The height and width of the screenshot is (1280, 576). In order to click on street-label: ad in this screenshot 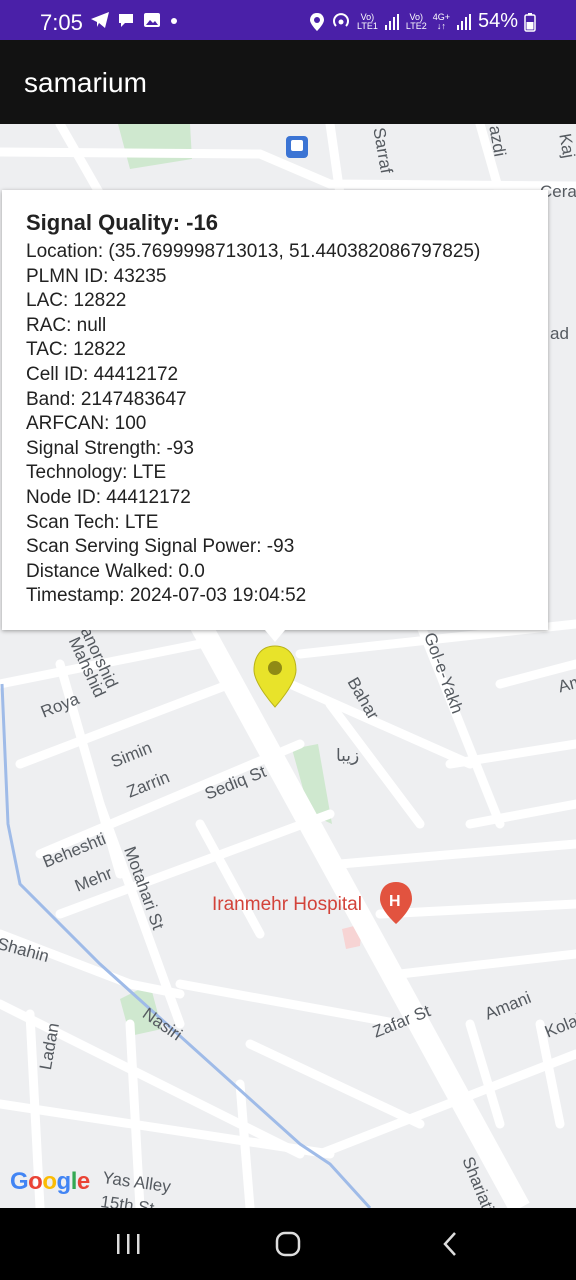, I will do `click(559, 333)`.